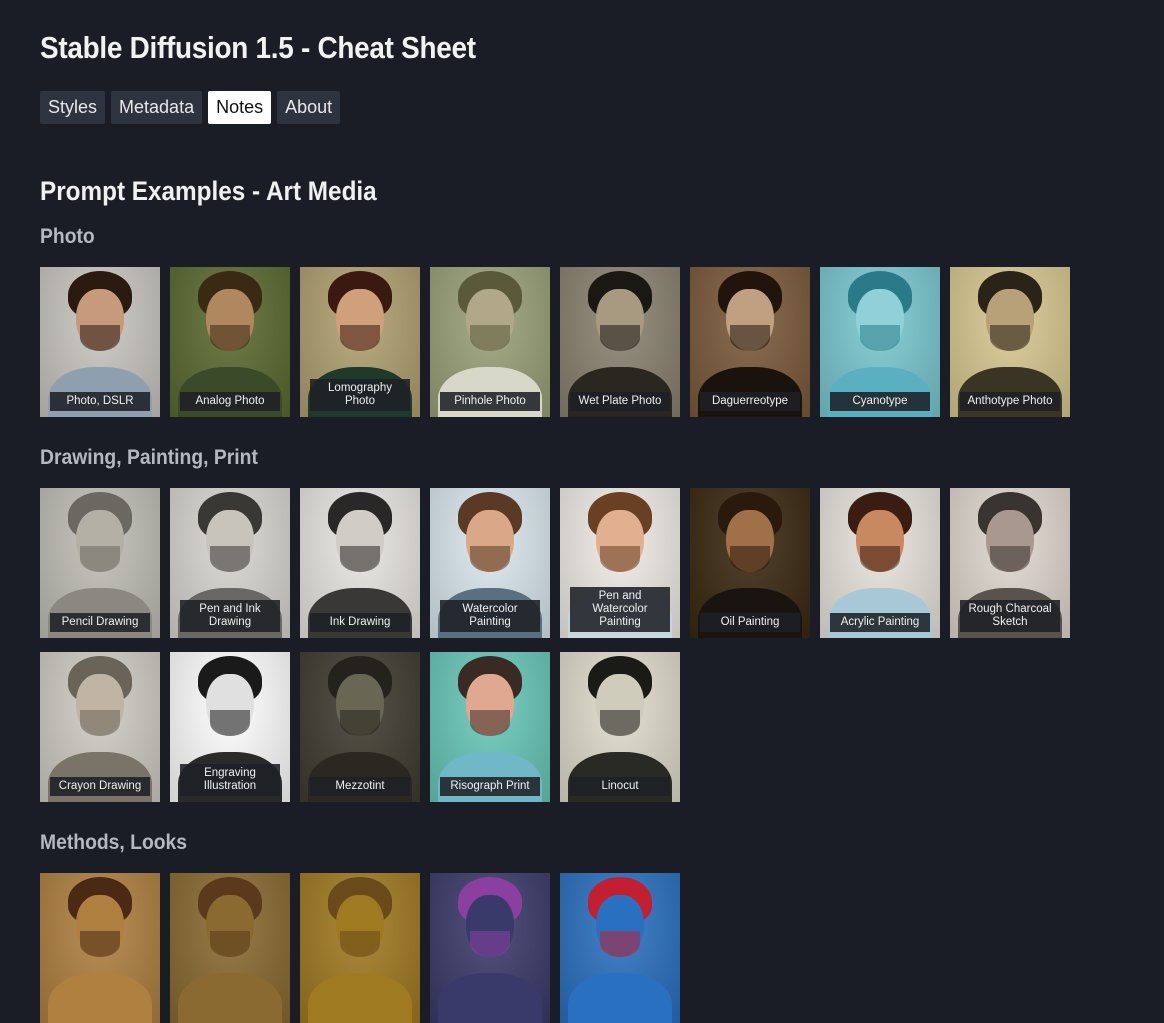 This screenshot has height=1023, width=1164. Describe the element at coordinates (490, 401) in the screenshot. I see `thumbnail-caption: Pinhole Photo` at that location.